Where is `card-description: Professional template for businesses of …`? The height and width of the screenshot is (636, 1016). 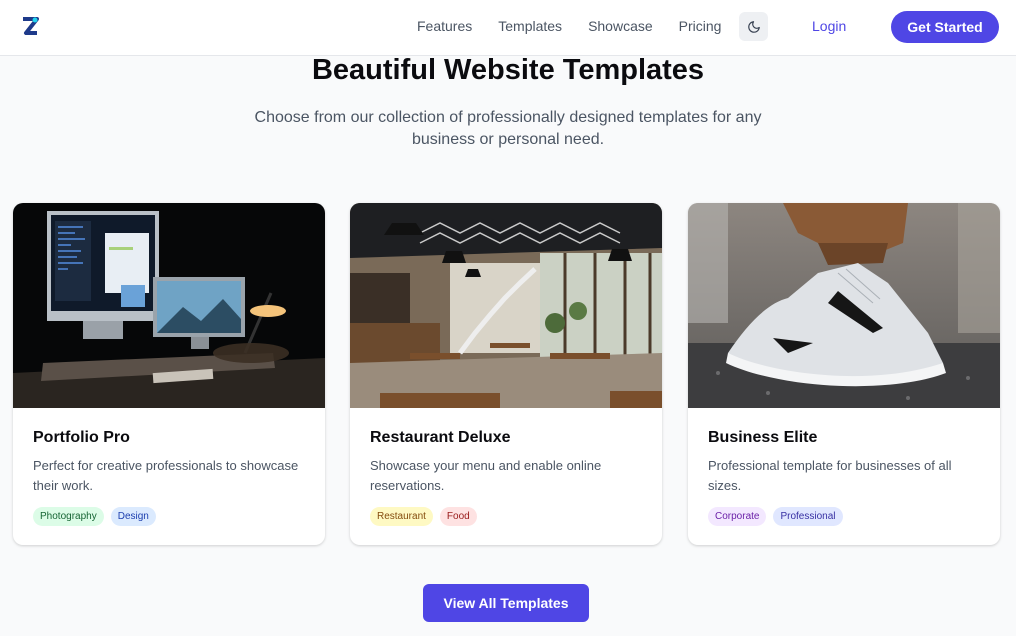 card-description: Professional template for businesses of … is located at coordinates (830, 475).